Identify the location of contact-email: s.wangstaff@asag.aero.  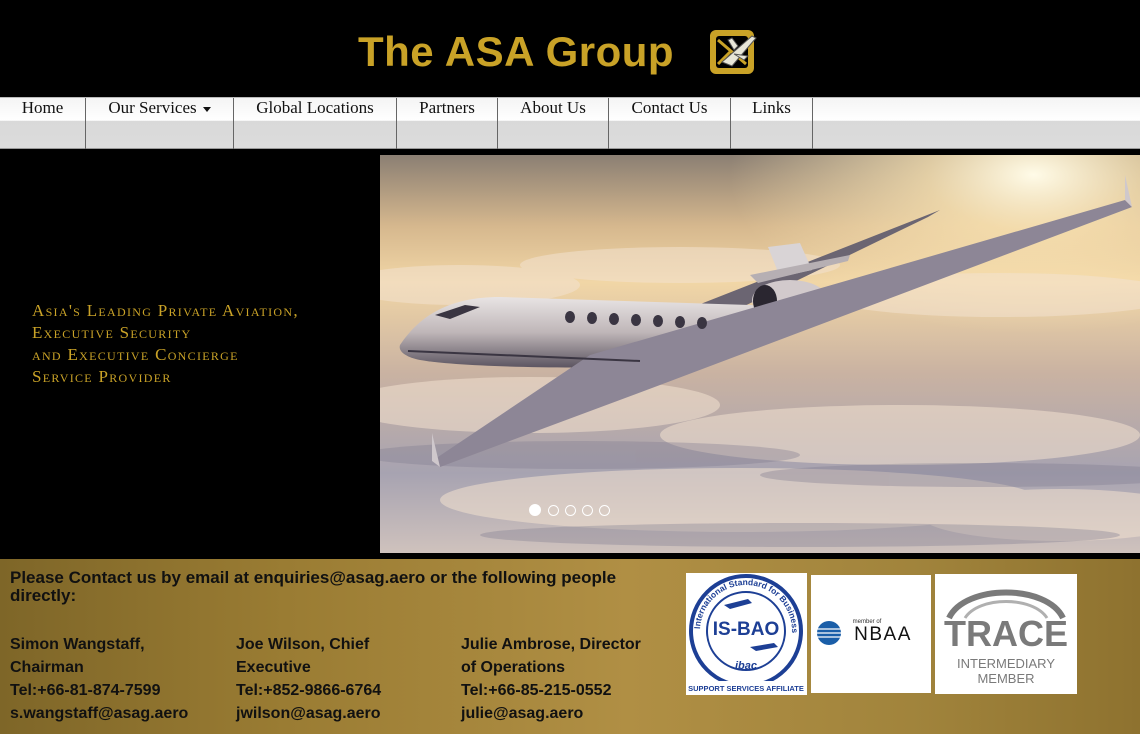
(117, 713).